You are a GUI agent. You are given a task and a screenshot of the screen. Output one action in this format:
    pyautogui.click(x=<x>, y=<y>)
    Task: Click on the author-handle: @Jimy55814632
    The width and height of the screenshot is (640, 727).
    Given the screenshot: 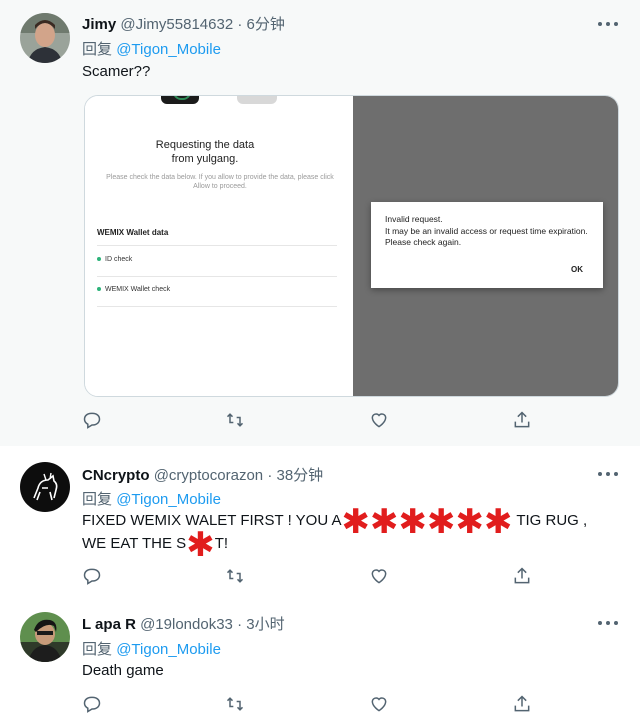 What is the action you would take?
    pyautogui.click(x=176, y=24)
    